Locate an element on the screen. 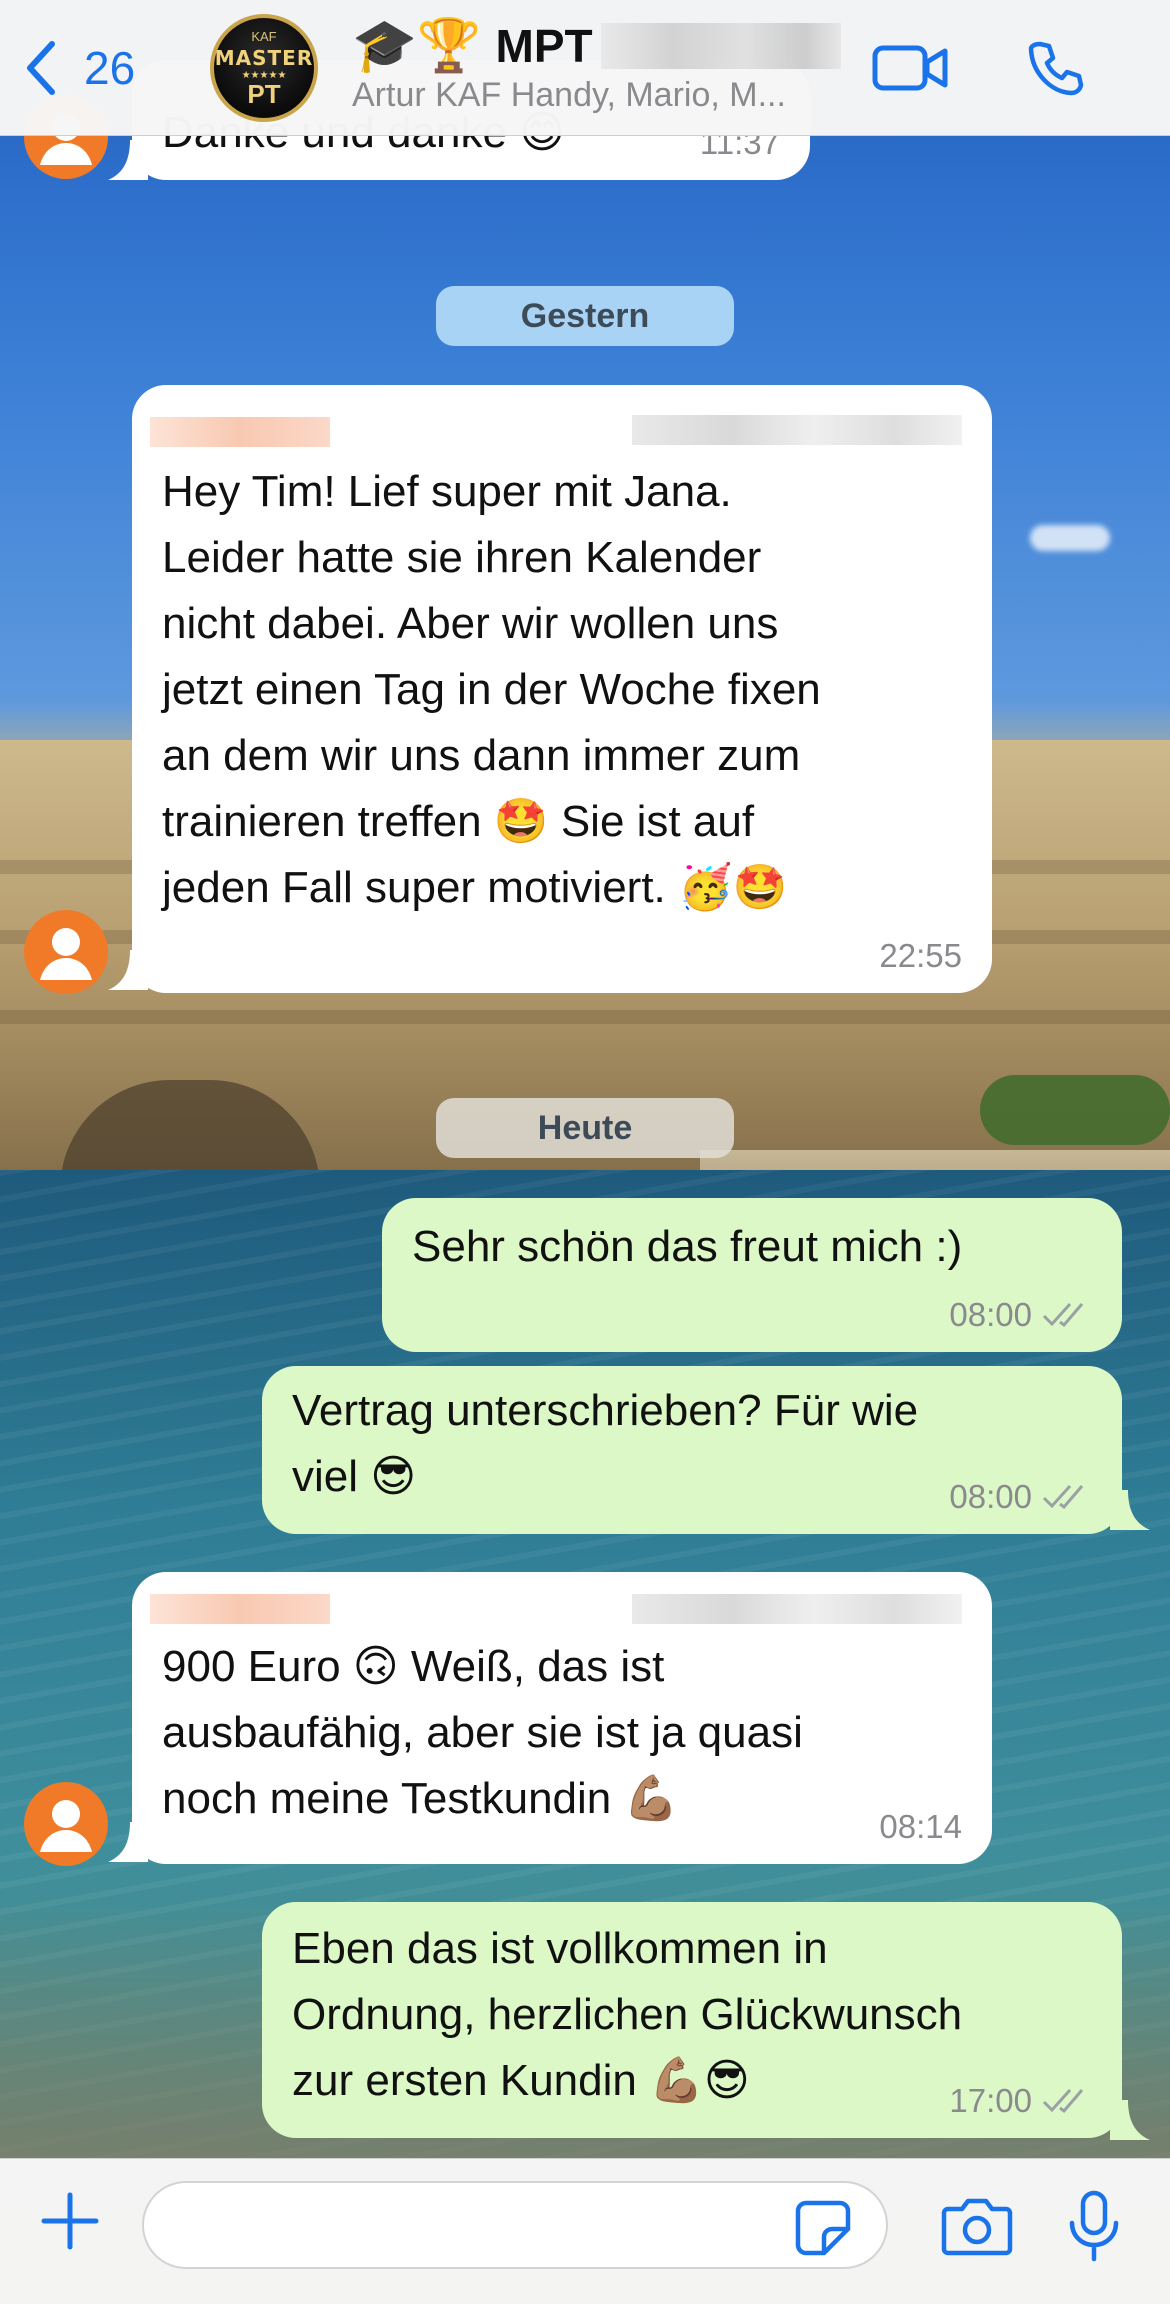 This screenshot has height=2304, width=1170. date-separator: Heute is located at coordinates (585, 1128).